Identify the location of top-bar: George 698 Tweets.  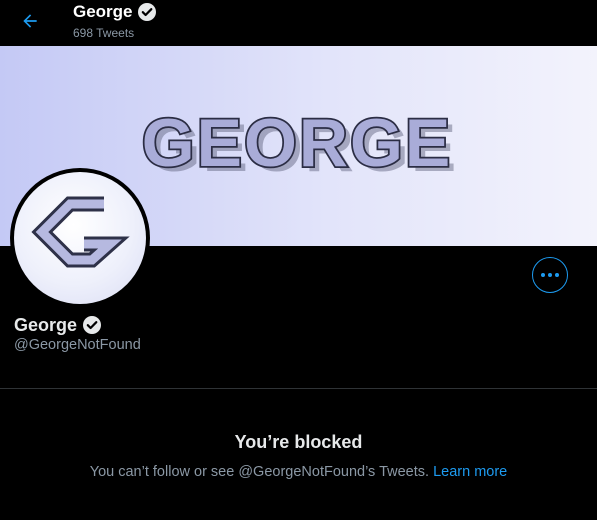
(298, 23).